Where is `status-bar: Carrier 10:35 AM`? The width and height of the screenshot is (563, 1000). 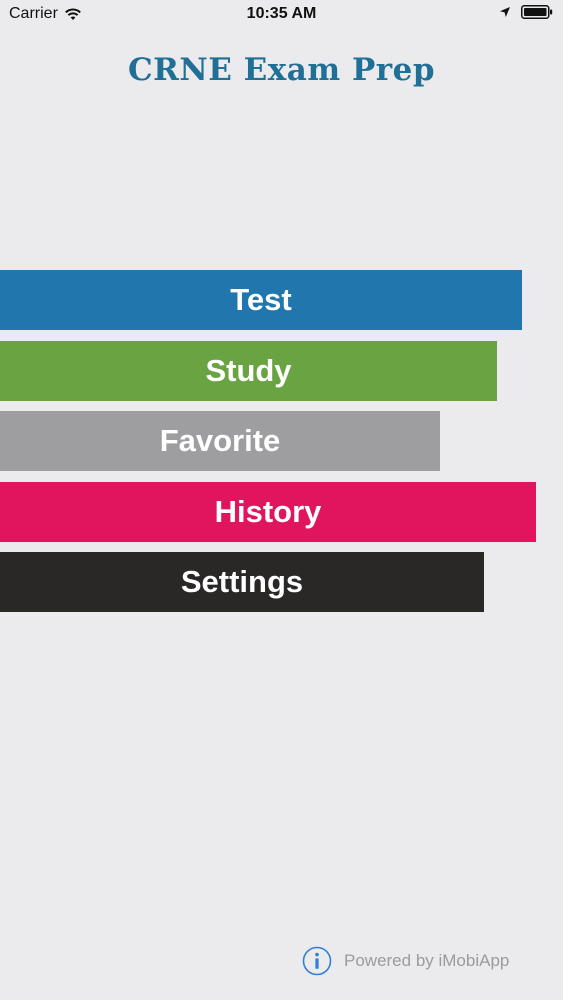
status-bar: Carrier 10:35 AM is located at coordinates (281, 15).